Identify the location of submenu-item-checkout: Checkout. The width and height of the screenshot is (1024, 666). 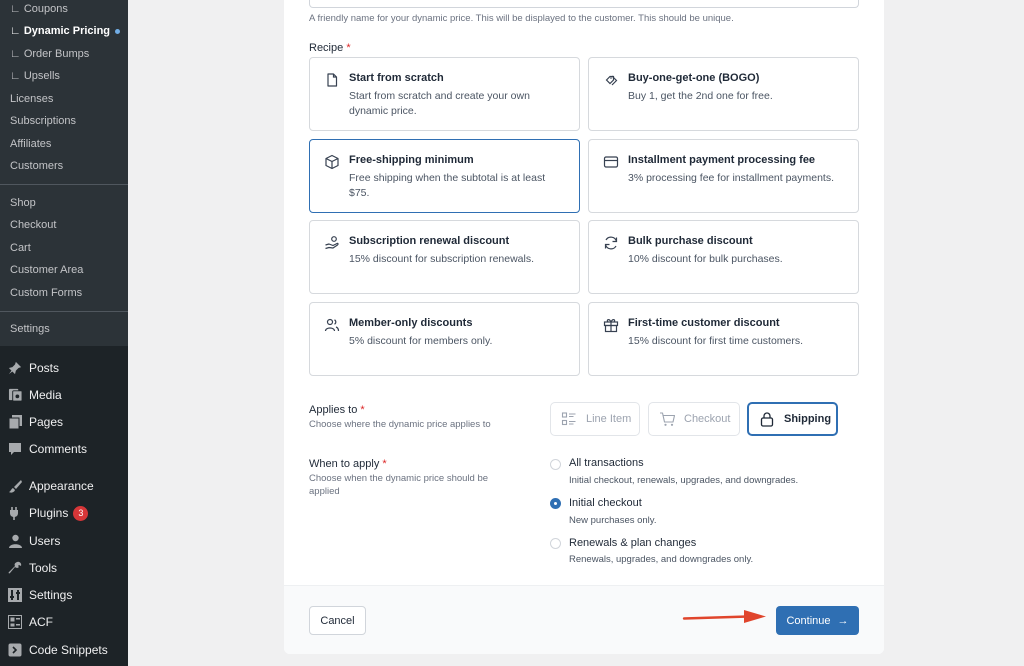
(33, 225).